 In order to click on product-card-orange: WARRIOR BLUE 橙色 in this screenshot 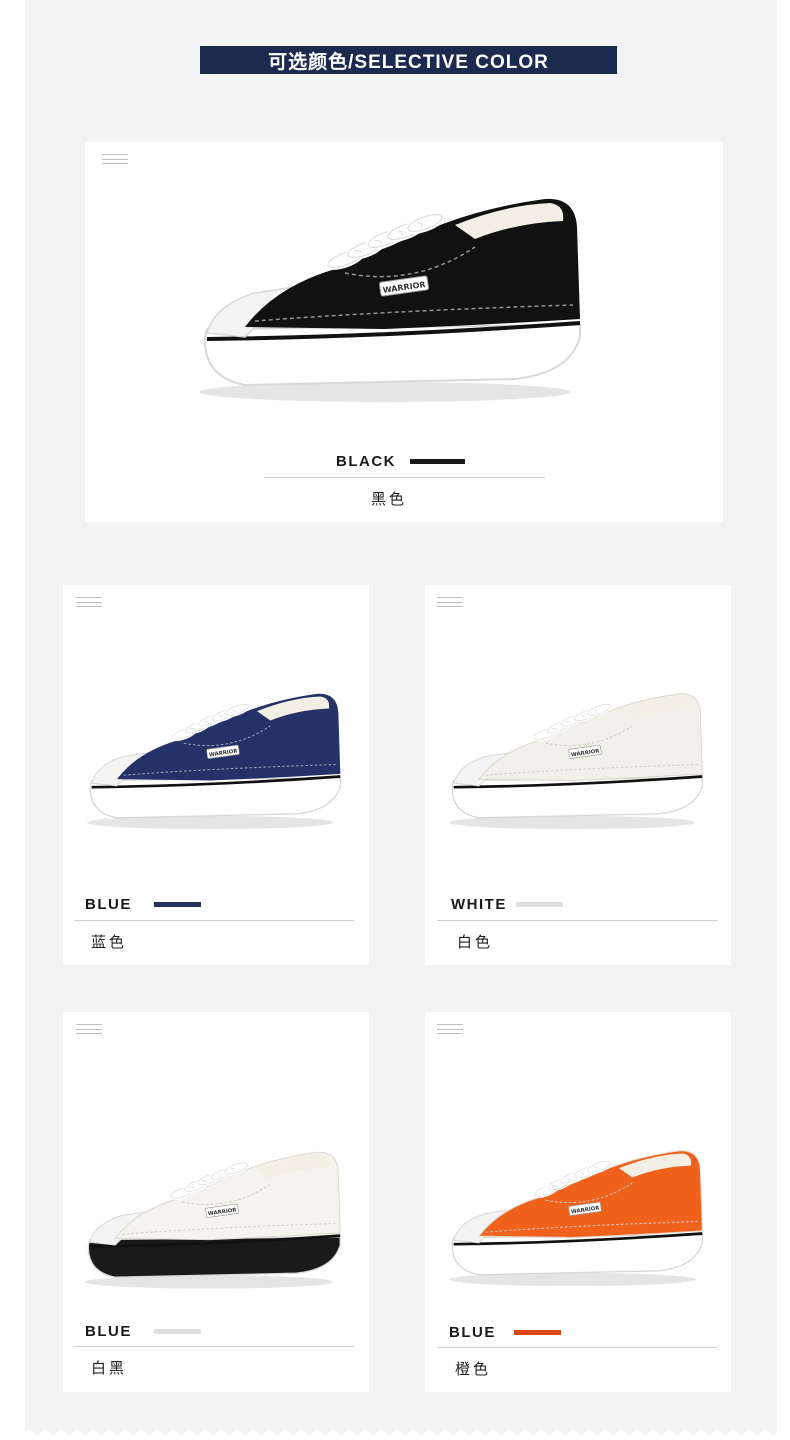, I will do `click(578, 1202)`.